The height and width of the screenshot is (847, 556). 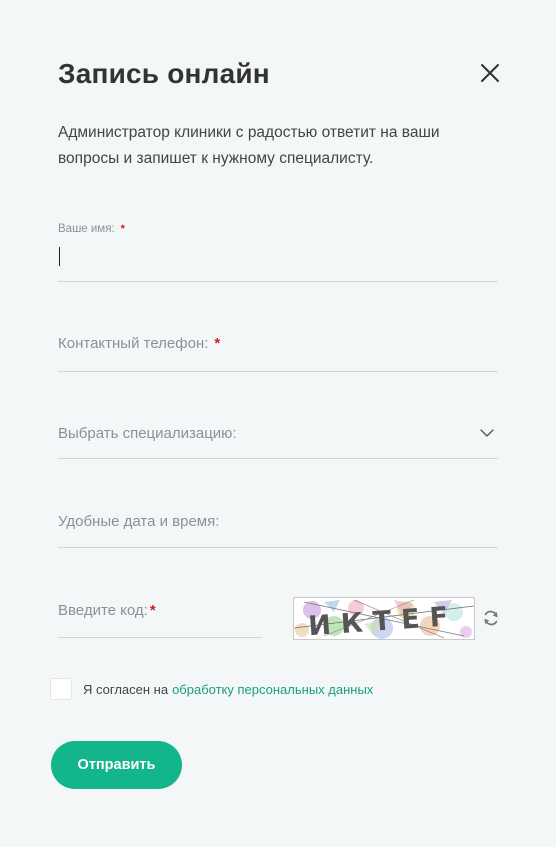 I want to click on privacy-policy-link: обработку персональных данных, so click(x=272, y=689).